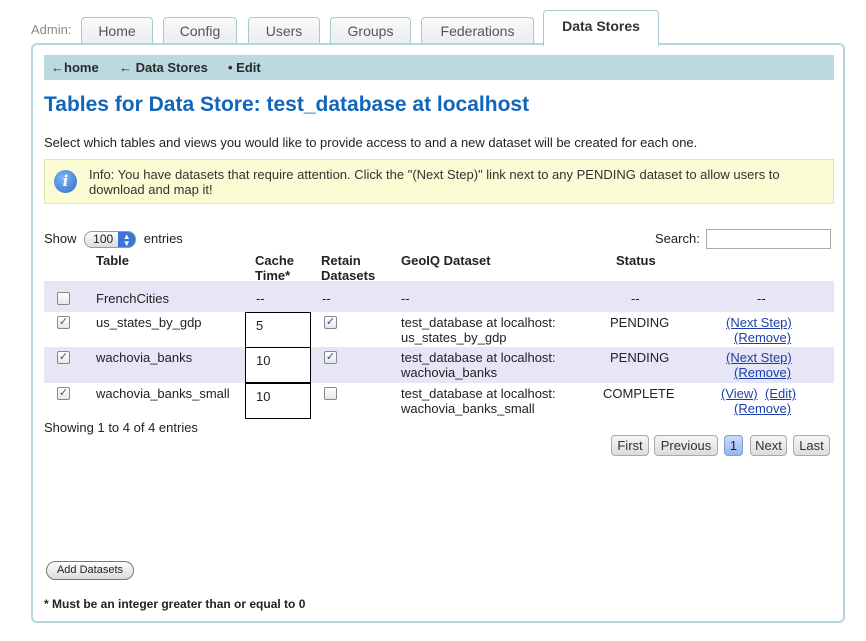  What do you see at coordinates (75, 67) in the screenshot?
I see `breadcrumb-home-link: ←home` at bounding box center [75, 67].